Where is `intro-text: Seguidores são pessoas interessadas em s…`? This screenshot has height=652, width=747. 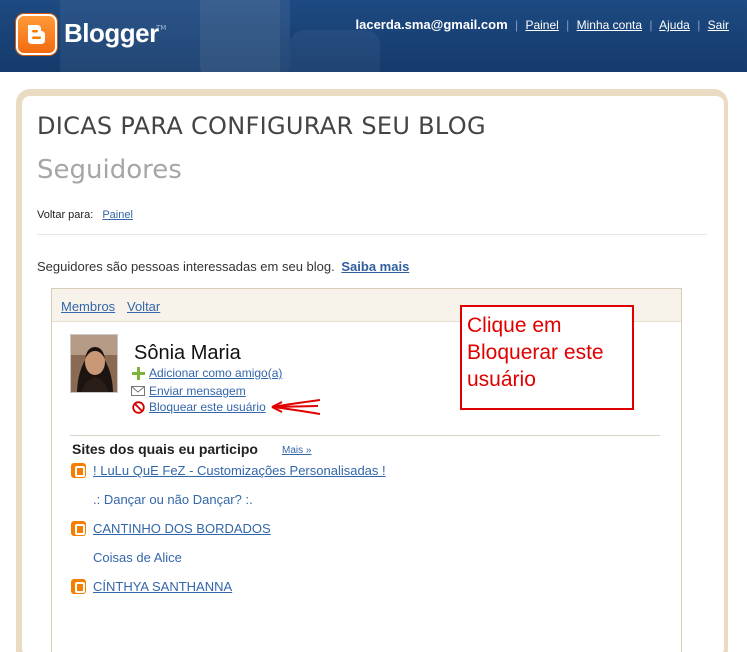
intro-text: Seguidores são pessoas interessadas em s… is located at coordinates (186, 266).